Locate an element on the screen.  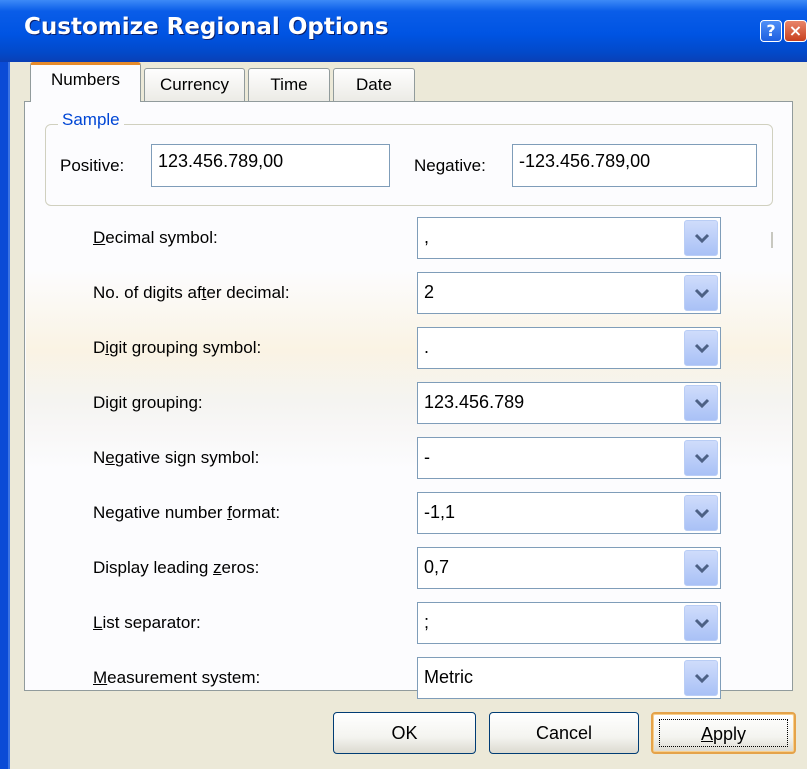
tab-numbers: Numbers is located at coordinates (85, 82).